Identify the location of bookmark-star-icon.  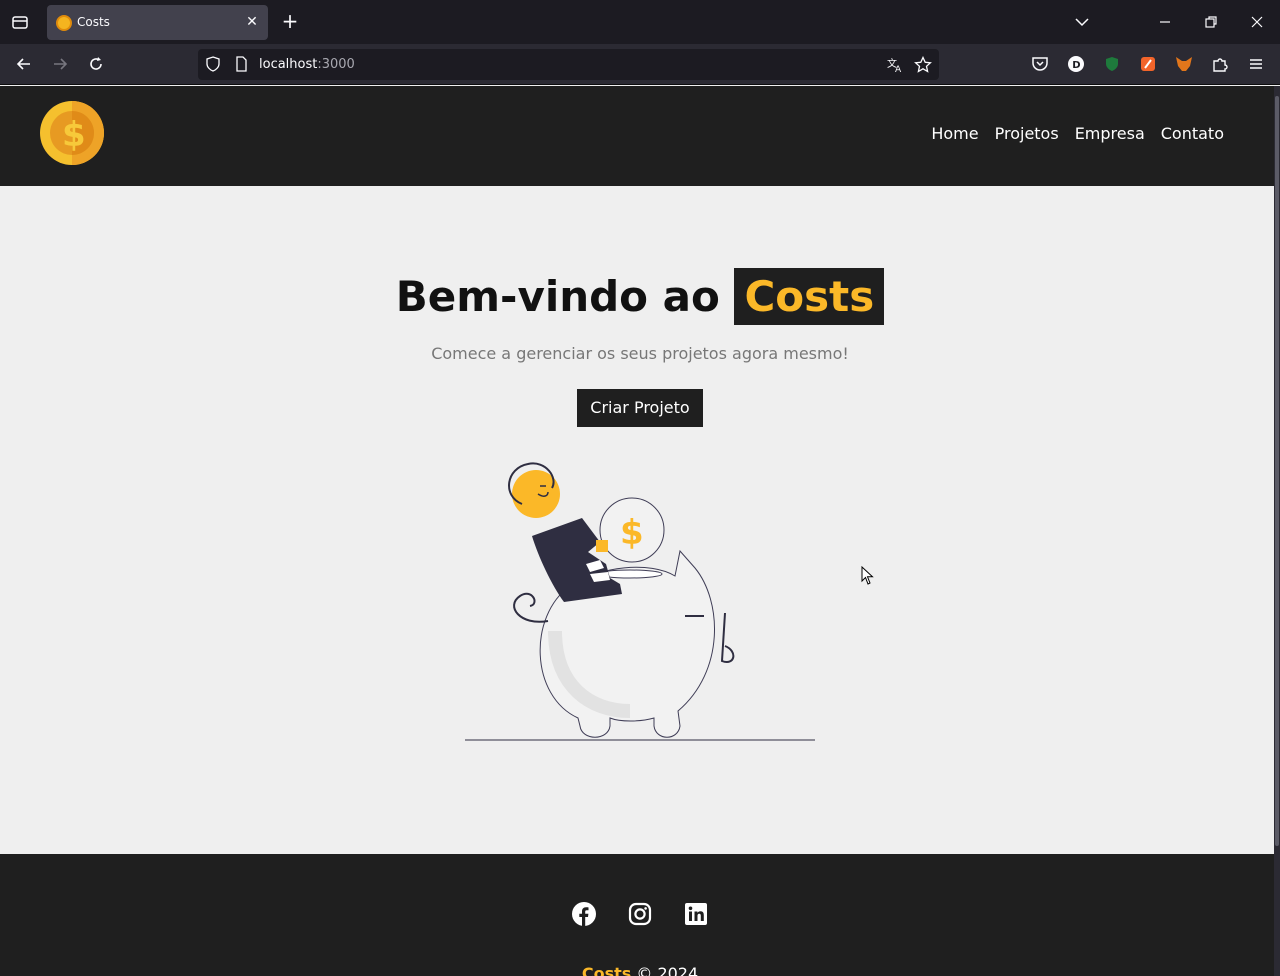
(923, 65).